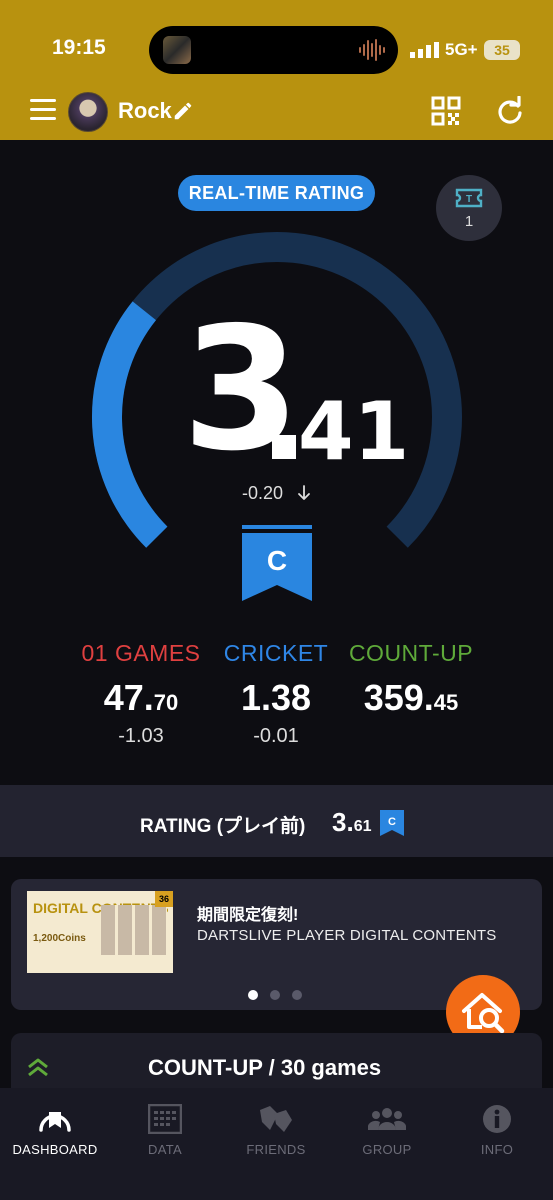 This screenshot has width=553, height=1200. I want to click on group-icon, so click(387, 1119).